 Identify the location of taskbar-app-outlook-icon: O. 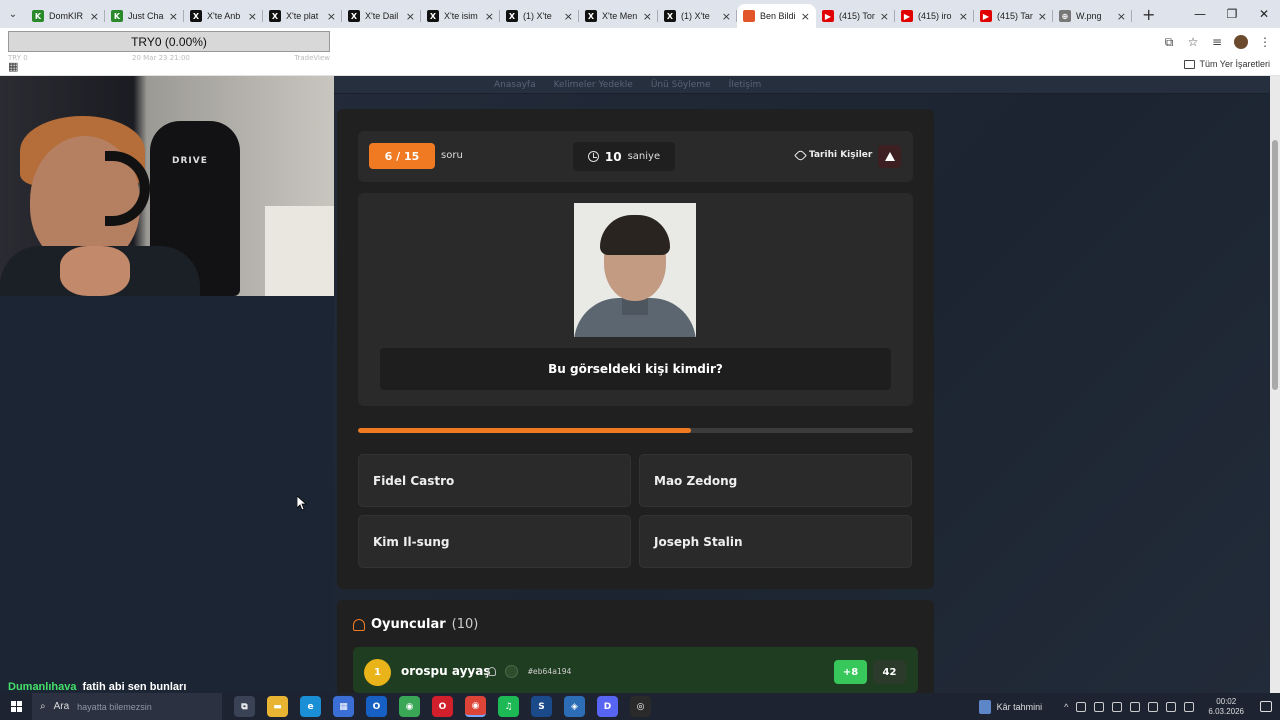
(376, 706).